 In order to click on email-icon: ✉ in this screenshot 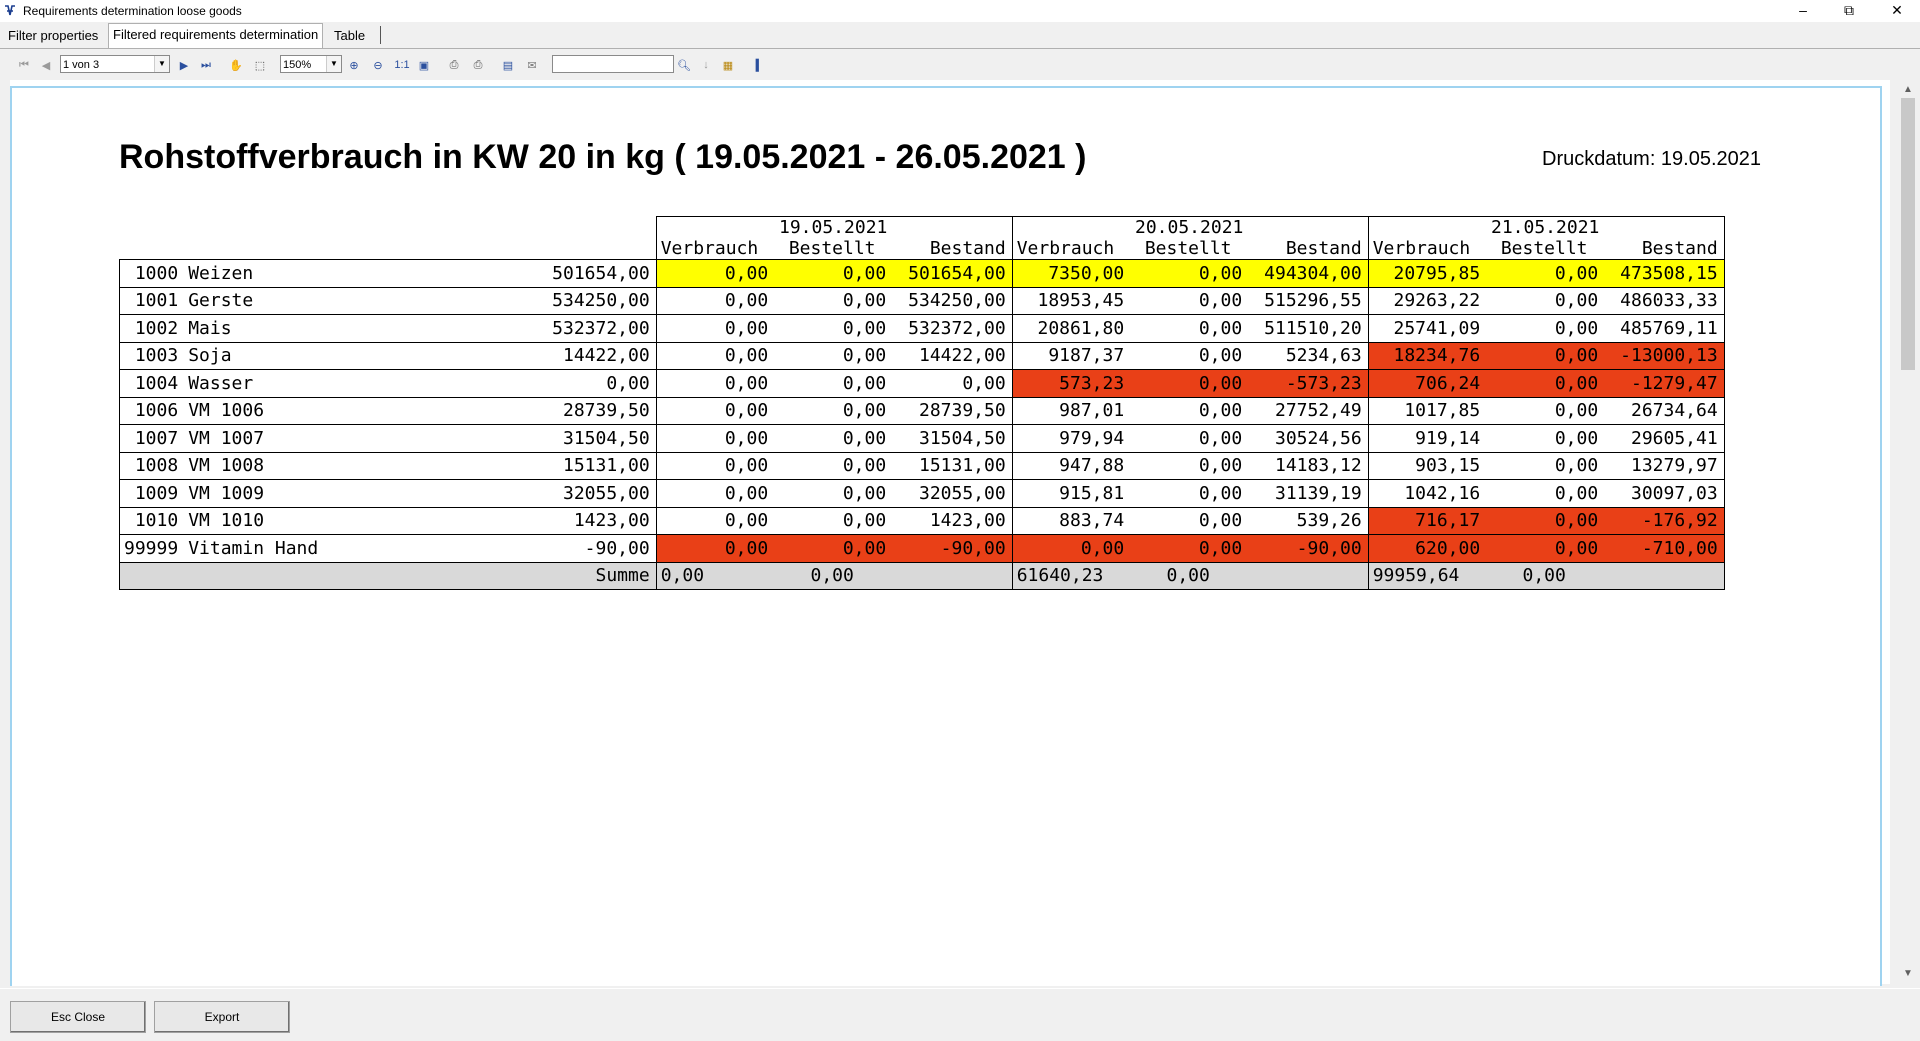, I will do `click(532, 65)`.